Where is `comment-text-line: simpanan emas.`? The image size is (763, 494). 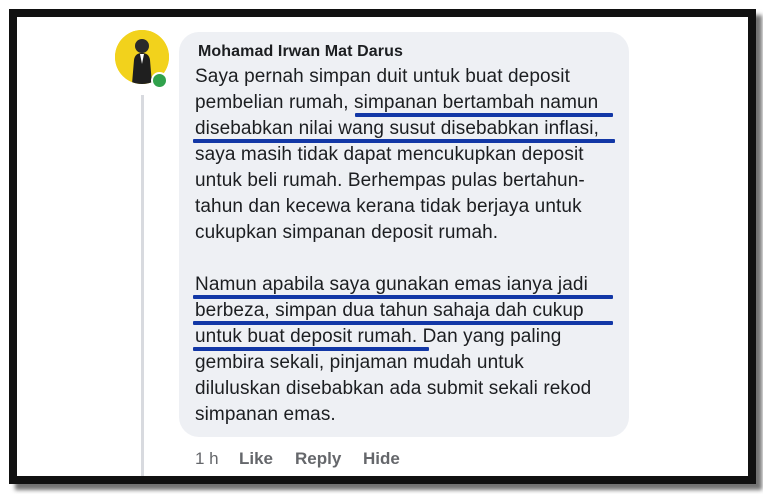
comment-text-line: simpanan emas. is located at coordinates (265, 414).